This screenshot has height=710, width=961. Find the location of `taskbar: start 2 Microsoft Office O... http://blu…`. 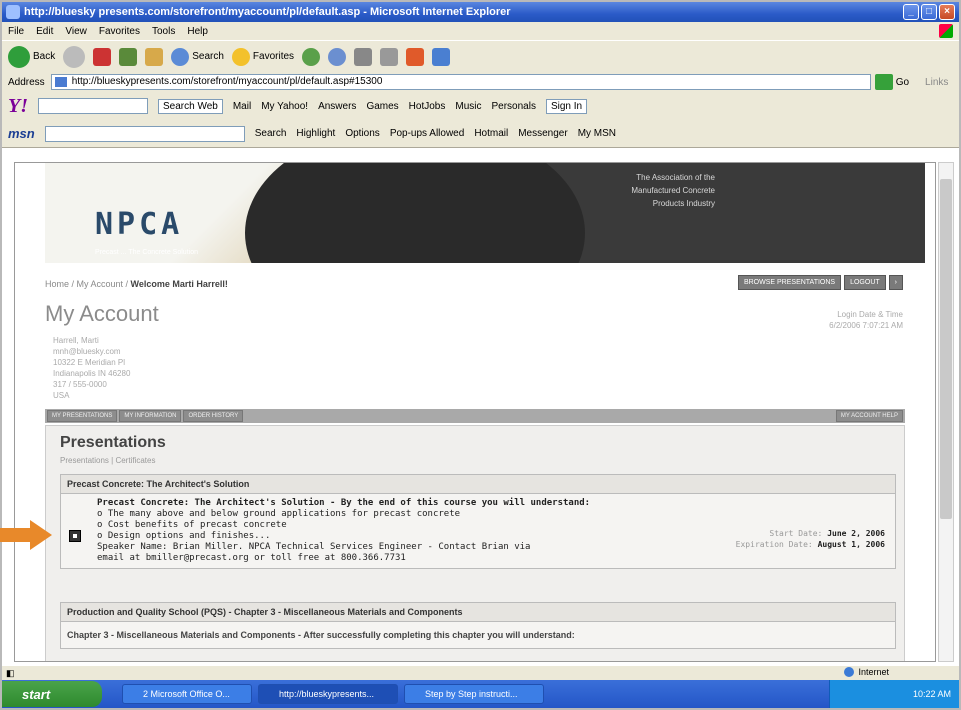

taskbar: start 2 Microsoft Office O... http://blu… is located at coordinates (480, 694).